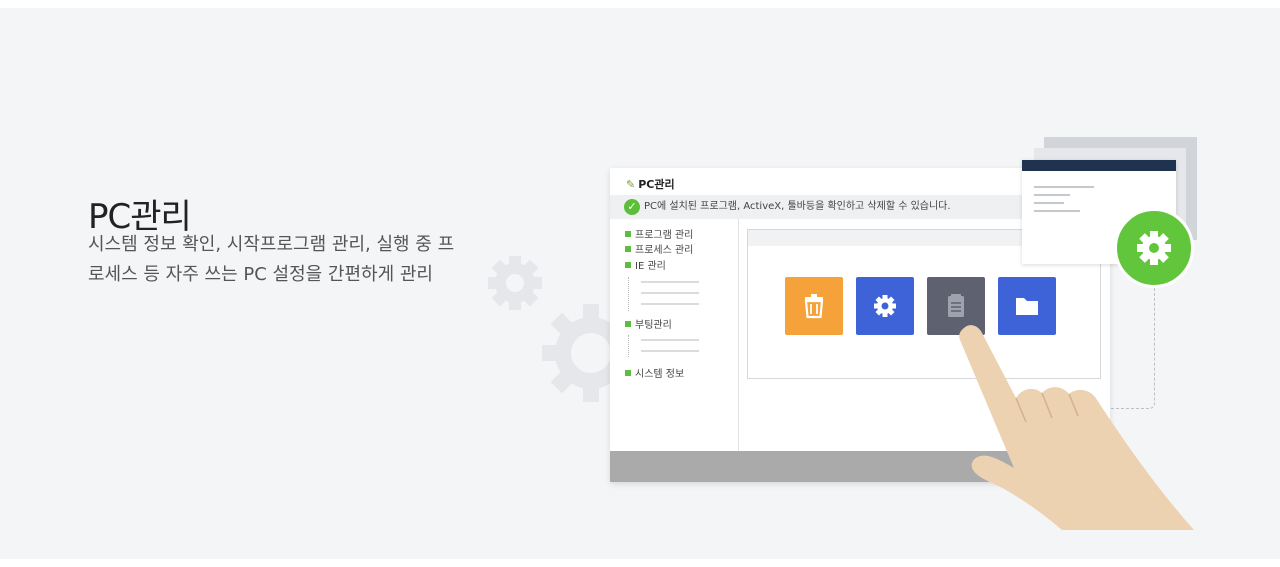  What do you see at coordinates (659, 236) in the screenshot?
I see `tree-item-program-management: 프로그램 관리` at bounding box center [659, 236].